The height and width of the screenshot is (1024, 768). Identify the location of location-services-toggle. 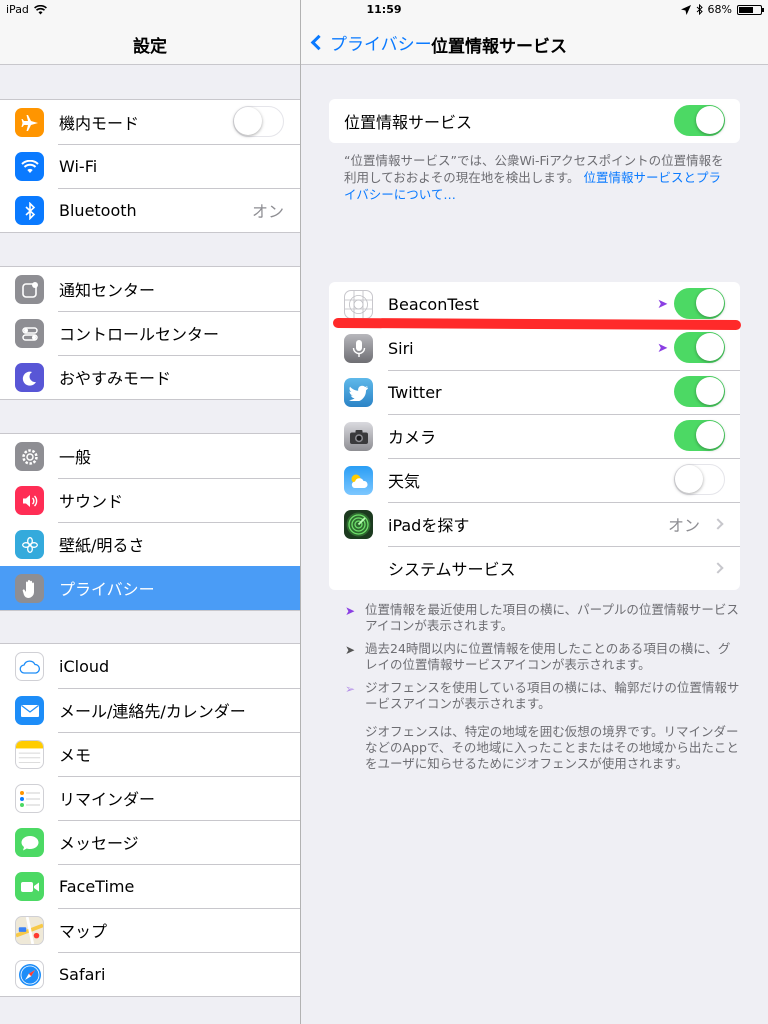
(699, 120).